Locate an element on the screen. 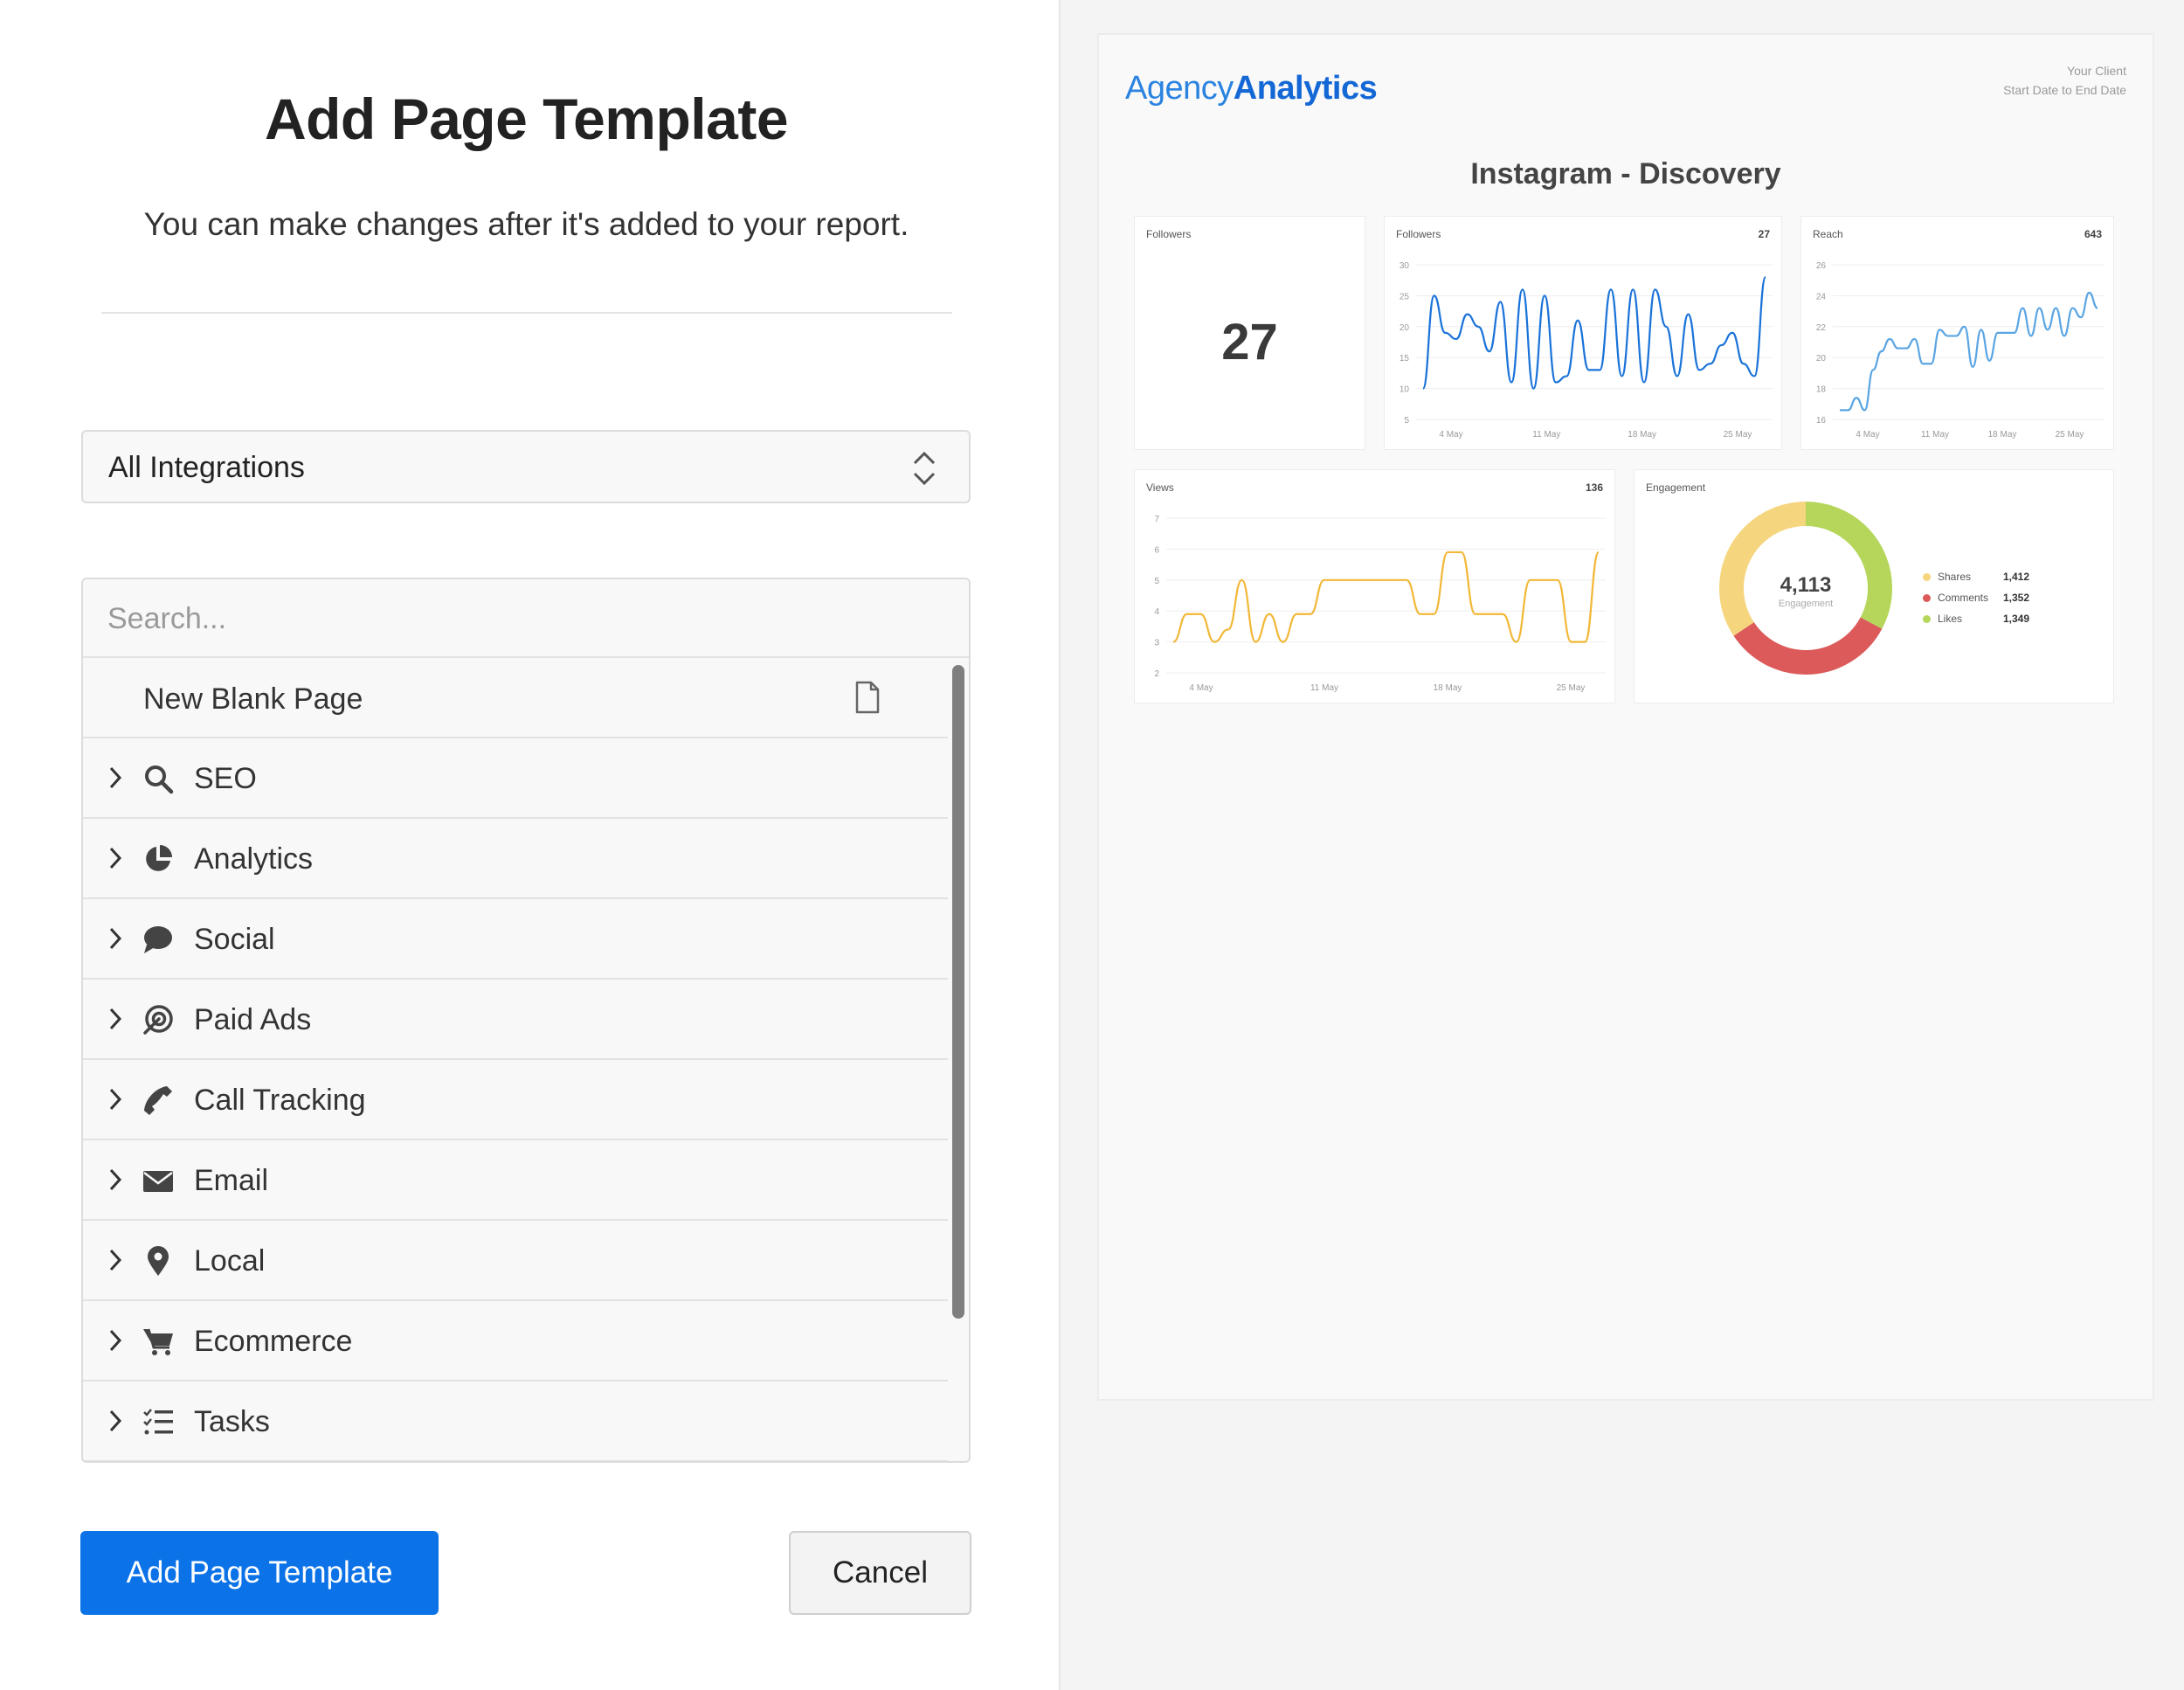 The height and width of the screenshot is (1690, 2184). new-blank-page-item: New Blank Page is located at coordinates (515, 698).